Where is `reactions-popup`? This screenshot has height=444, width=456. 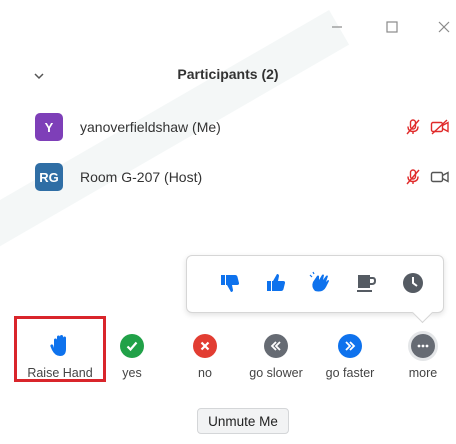 reactions-popup is located at coordinates (315, 289).